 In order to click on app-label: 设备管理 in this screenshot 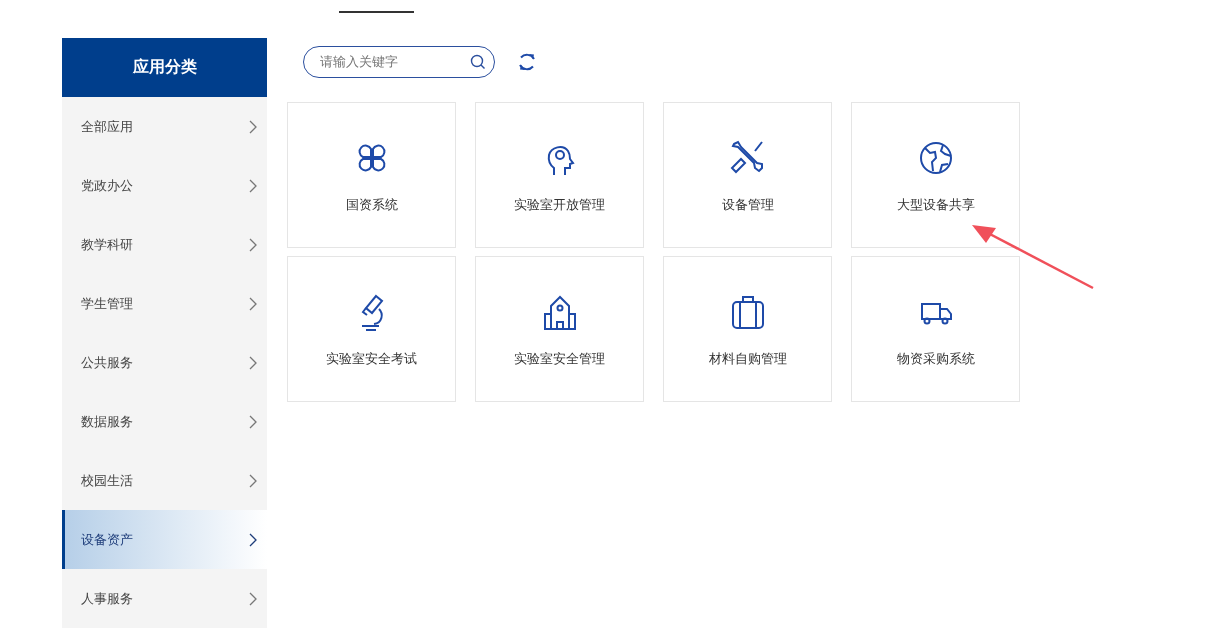, I will do `click(747, 205)`.